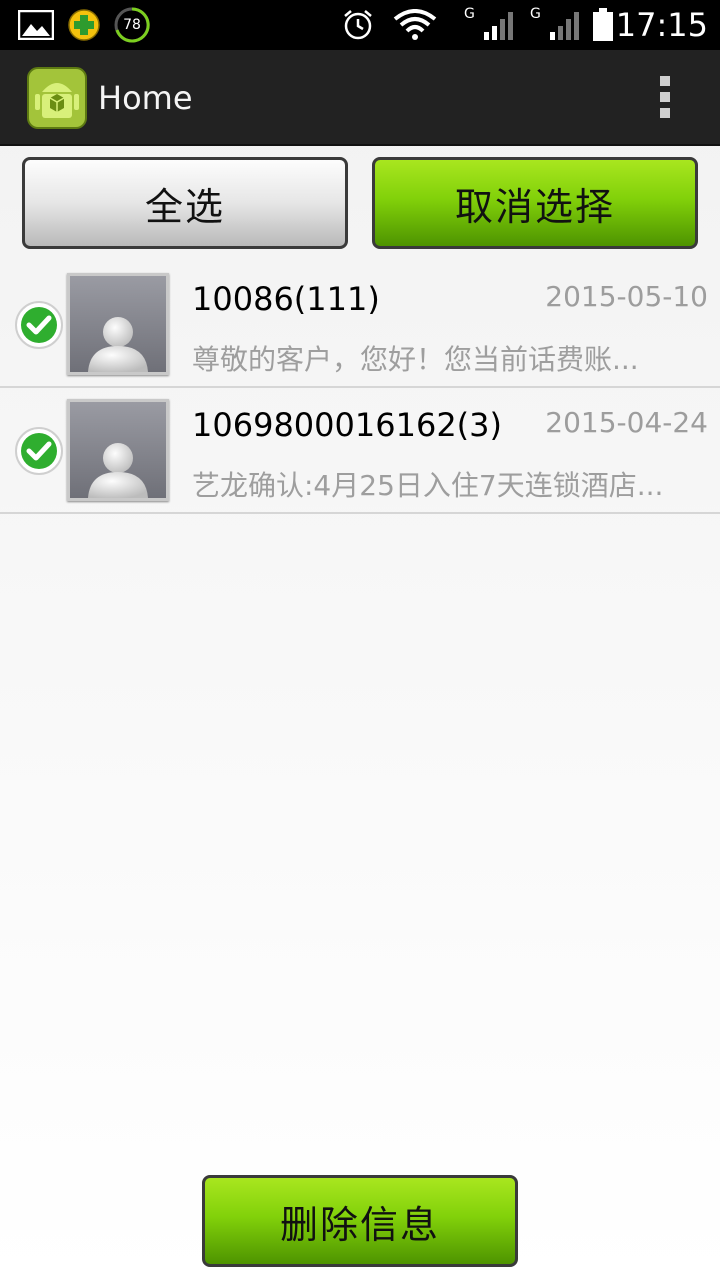  Describe the element at coordinates (626, 422) in the screenshot. I see `message-date: 2015-04-24` at that location.